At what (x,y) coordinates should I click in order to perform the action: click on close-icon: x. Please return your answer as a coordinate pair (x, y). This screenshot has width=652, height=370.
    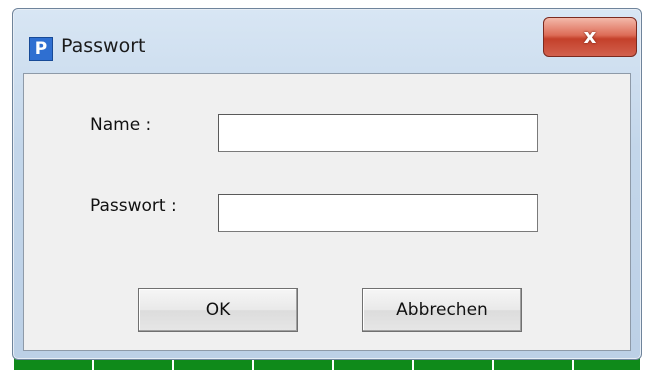
    Looking at the image, I should click on (590, 36).